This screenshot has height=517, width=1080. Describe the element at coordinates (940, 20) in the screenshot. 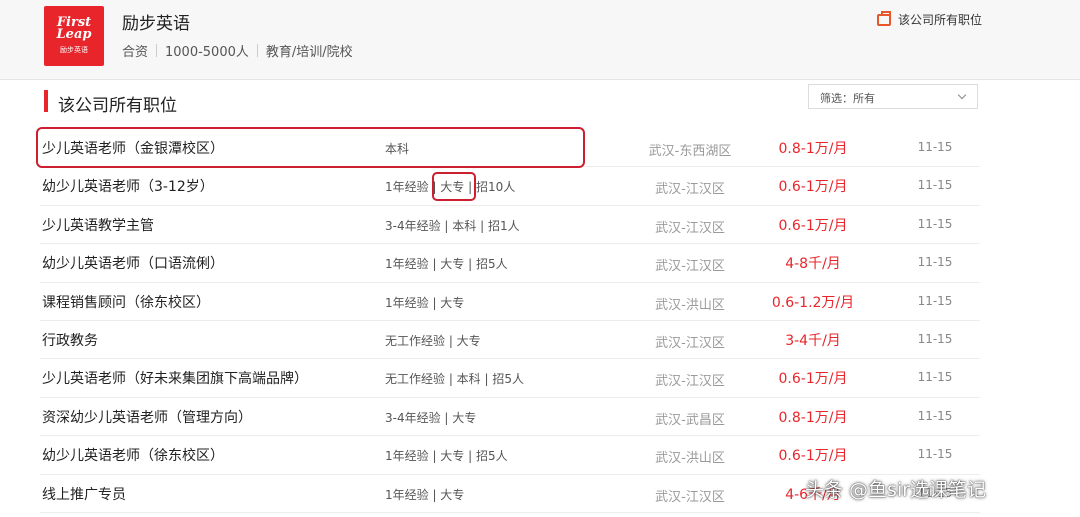

I see `all-jobs-link-label: 该公司所有职位` at that location.